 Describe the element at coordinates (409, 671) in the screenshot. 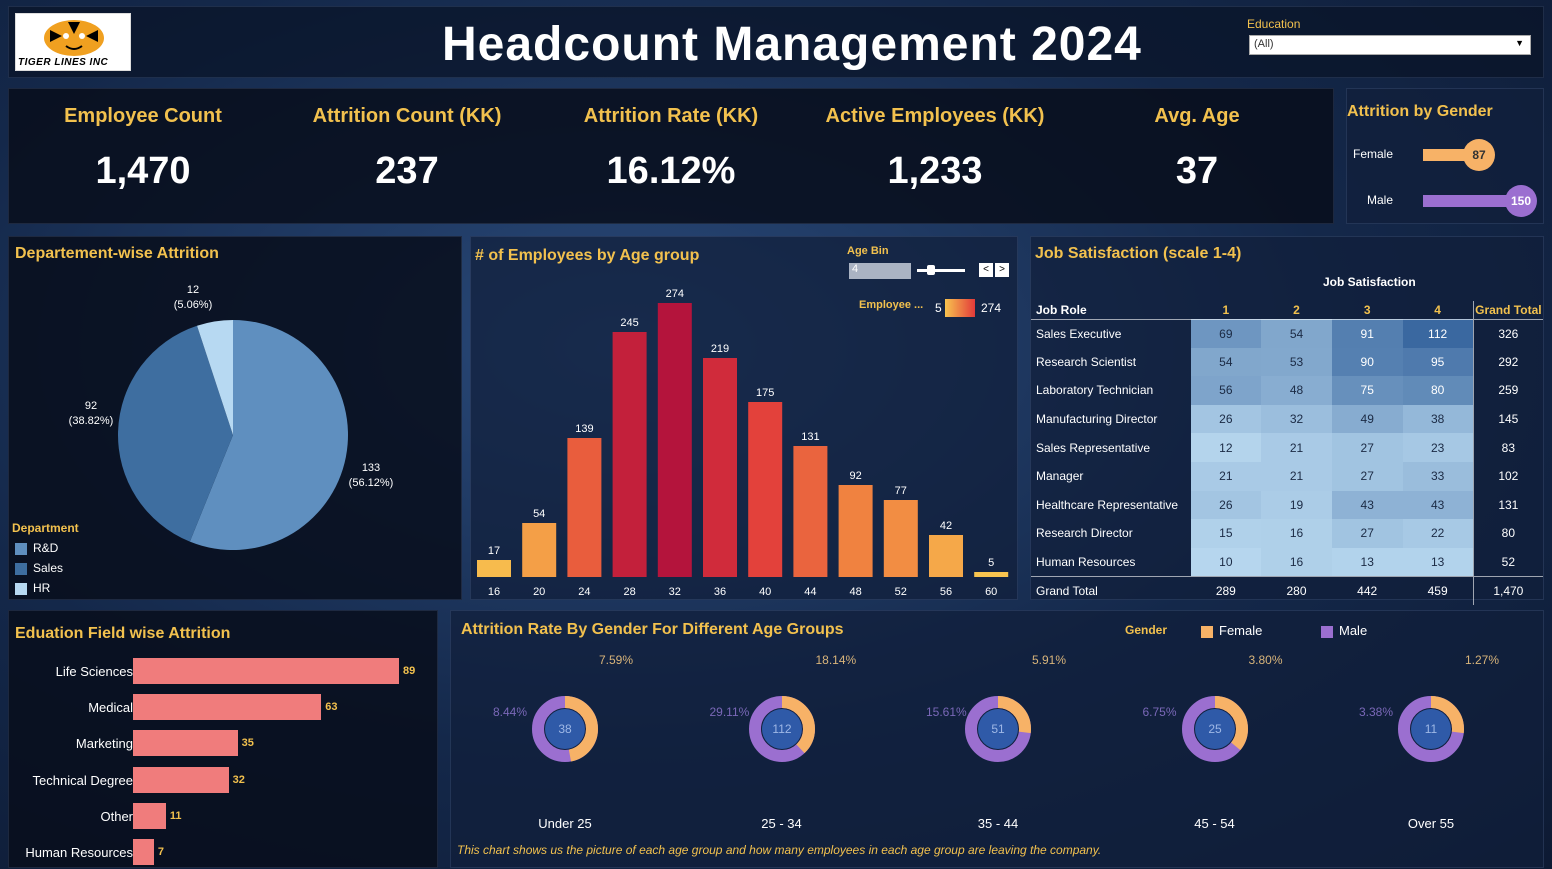

I see `education-value: 89` at that location.